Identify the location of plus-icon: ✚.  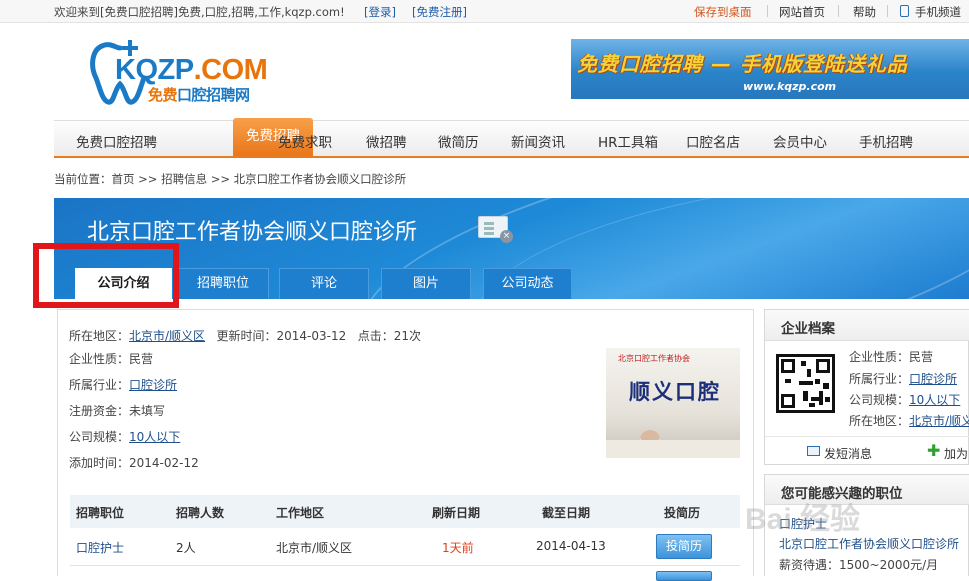
(934, 450).